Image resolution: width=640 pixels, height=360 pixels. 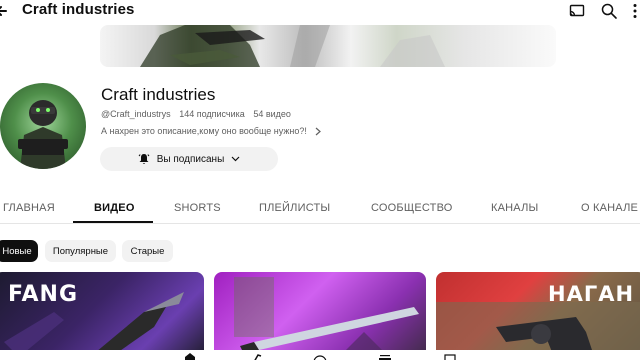 What do you see at coordinates (591, 294) in the screenshot?
I see `thumbnail-title: НАГАН` at bounding box center [591, 294].